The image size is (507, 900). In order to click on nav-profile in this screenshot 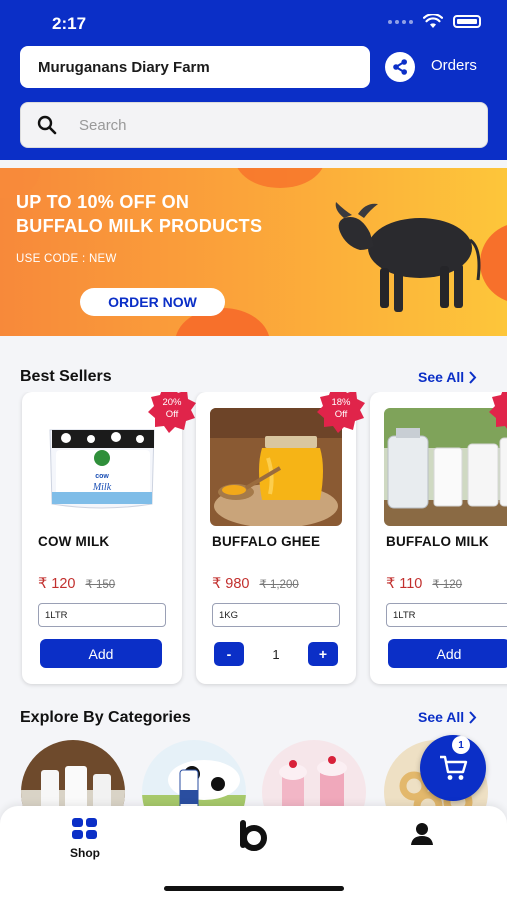, I will do `click(422, 836)`.